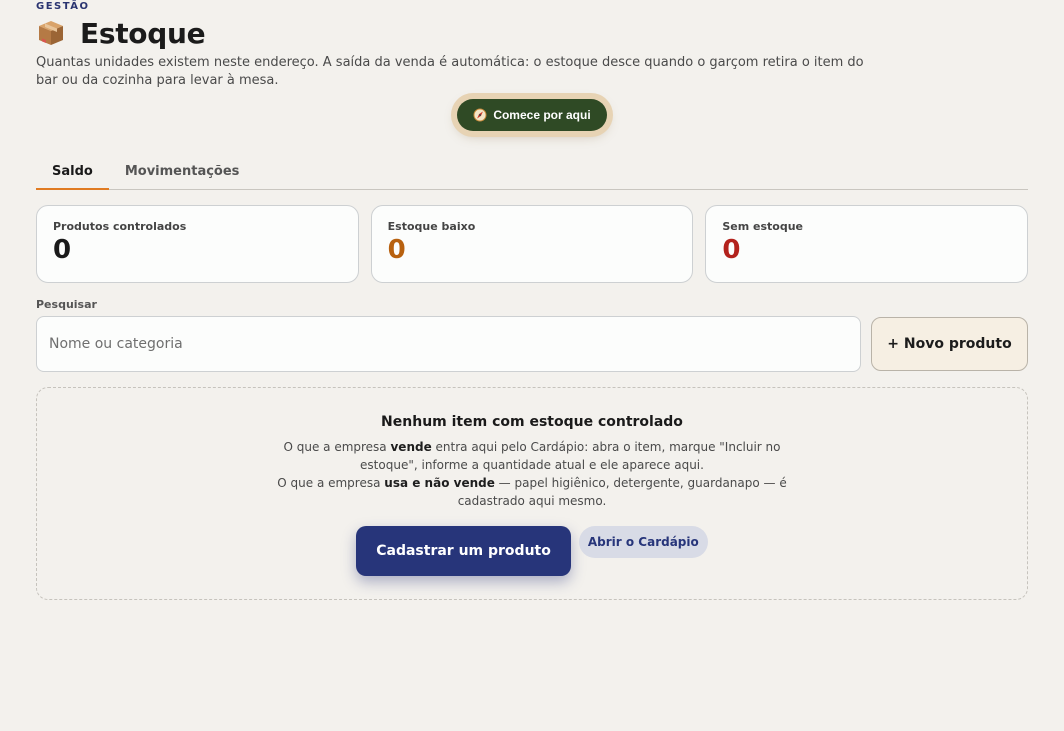 The height and width of the screenshot is (731, 1064). I want to click on stat-label: Produtos controlados, so click(120, 226).